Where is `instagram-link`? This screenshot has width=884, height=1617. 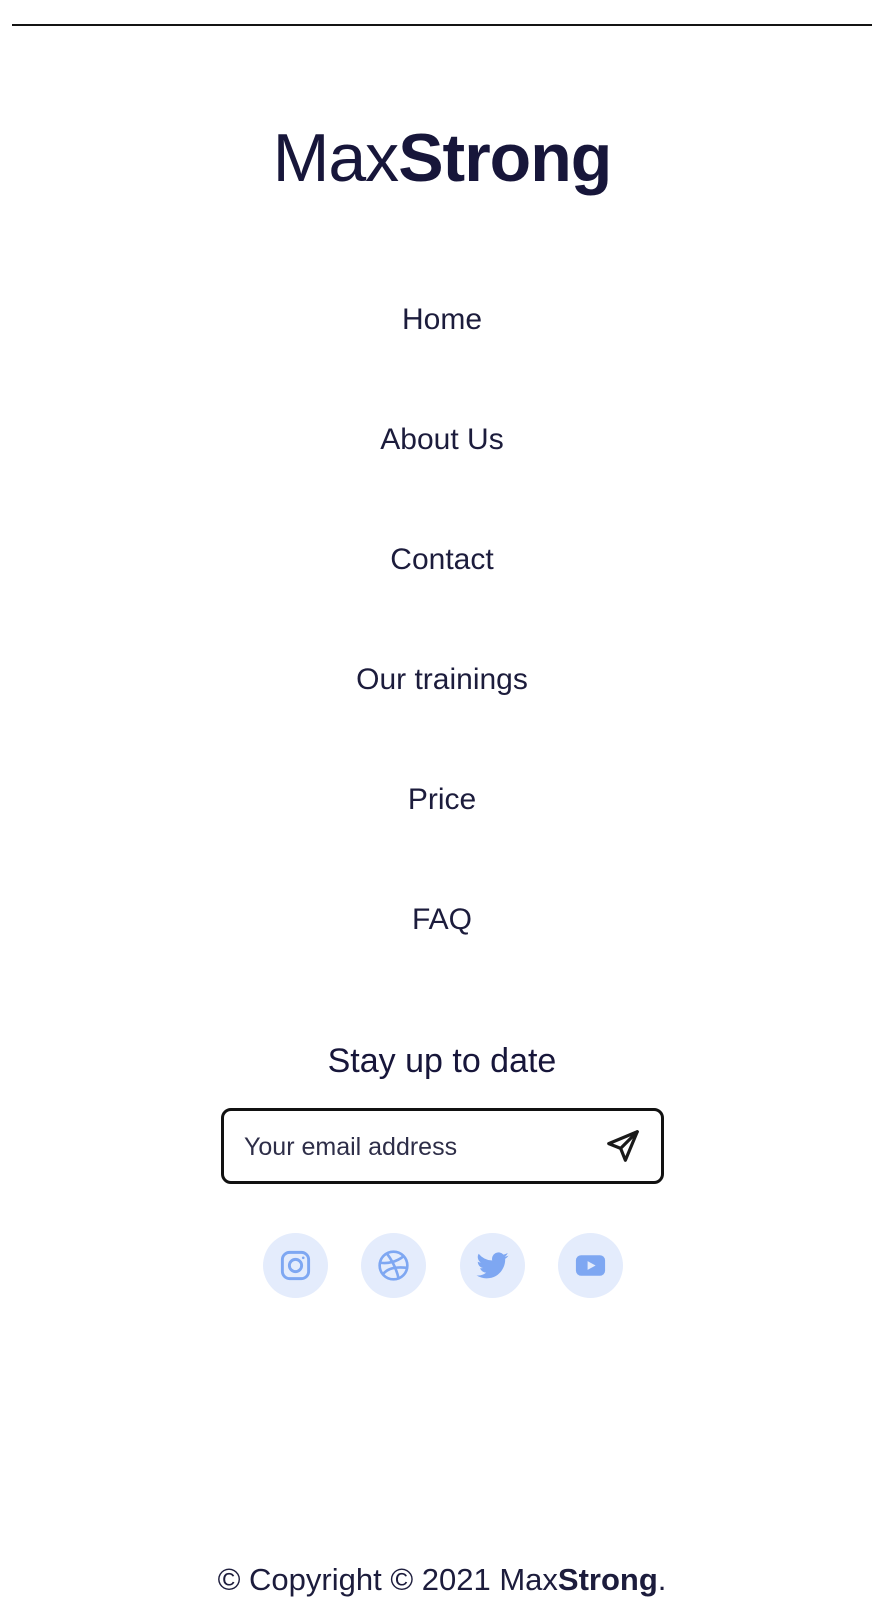 instagram-link is located at coordinates (295, 1265).